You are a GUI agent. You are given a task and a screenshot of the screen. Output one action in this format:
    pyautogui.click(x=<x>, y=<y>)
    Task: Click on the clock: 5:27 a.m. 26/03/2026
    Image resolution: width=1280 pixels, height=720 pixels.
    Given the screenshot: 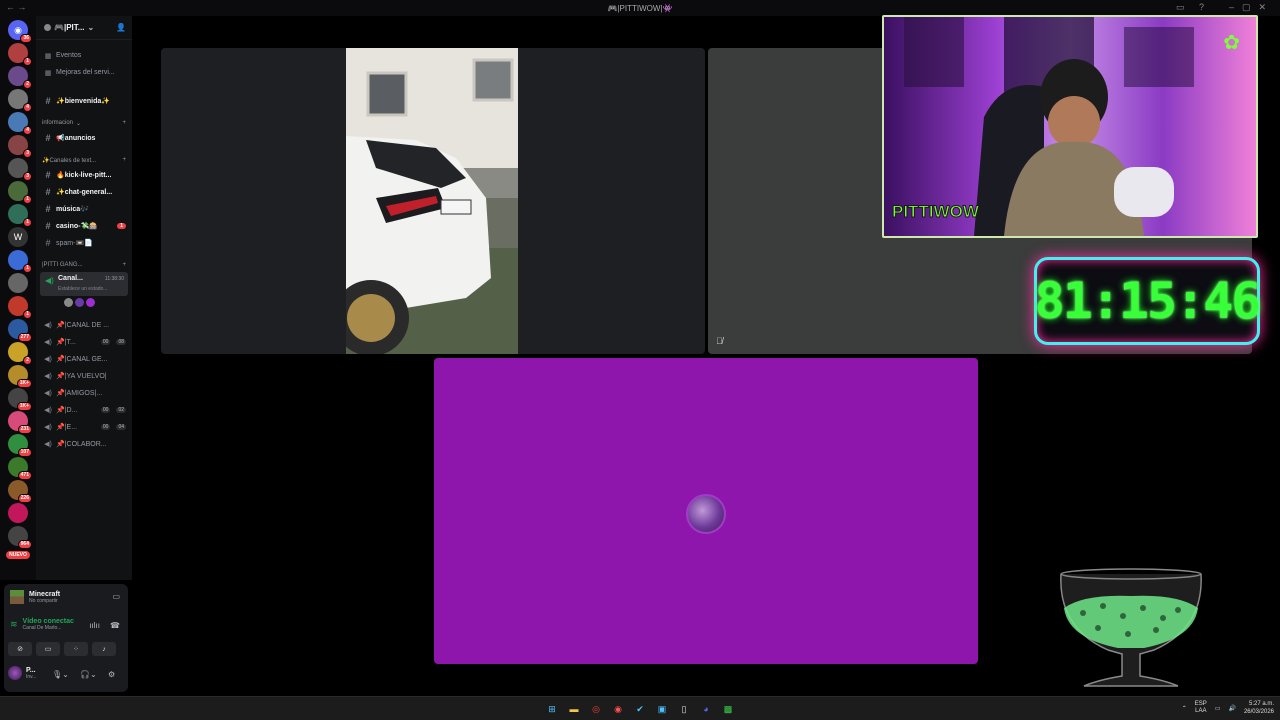 What is the action you would take?
    pyautogui.click(x=1259, y=708)
    